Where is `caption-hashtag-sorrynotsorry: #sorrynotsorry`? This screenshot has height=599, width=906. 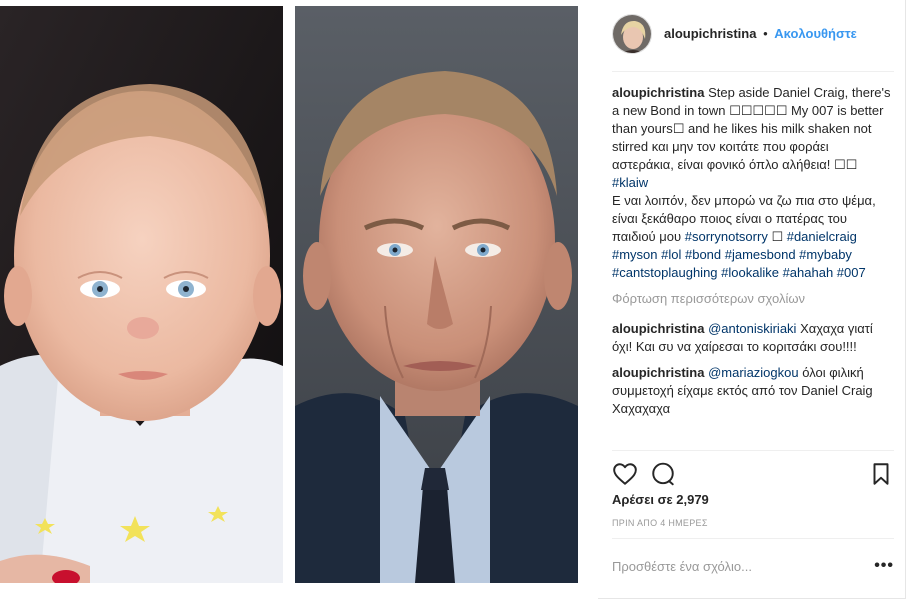
caption-hashtag-sorrynotsorry: #sorrynotsorry is located at coordinates (726, 236).